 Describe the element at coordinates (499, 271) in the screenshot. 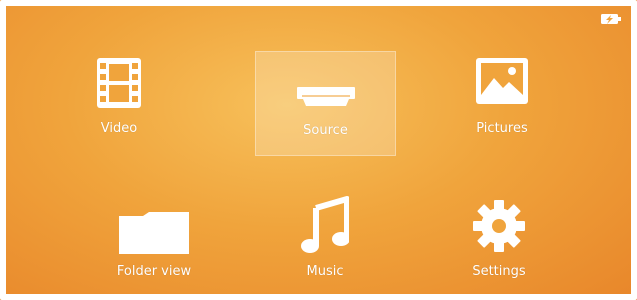

I see `menu-item-label: Settings` at that location.